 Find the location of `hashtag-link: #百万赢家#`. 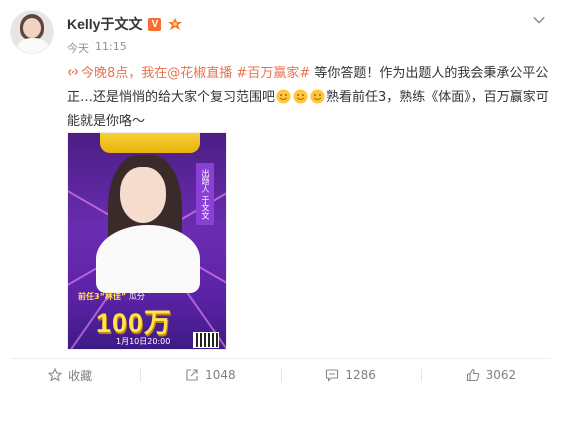

hashtag-link: #百万赢家# is located at coordinates (273, 73).